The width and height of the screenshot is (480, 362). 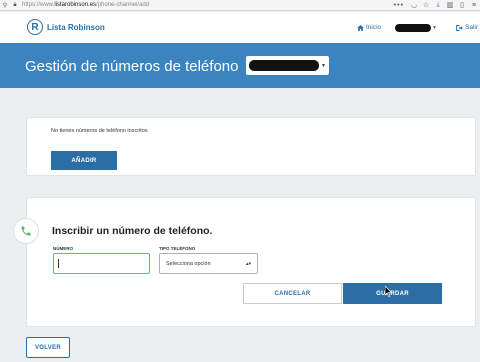 What do you see at coordinates (101, 263) in the screenshot?
I see `phone-number-input` at bounding box center [101, 263].